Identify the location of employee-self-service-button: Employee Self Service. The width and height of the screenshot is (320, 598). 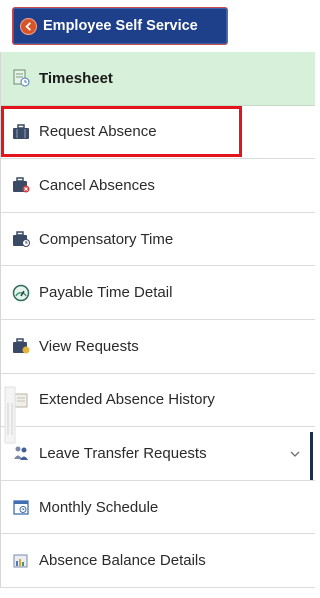
(120, 26).